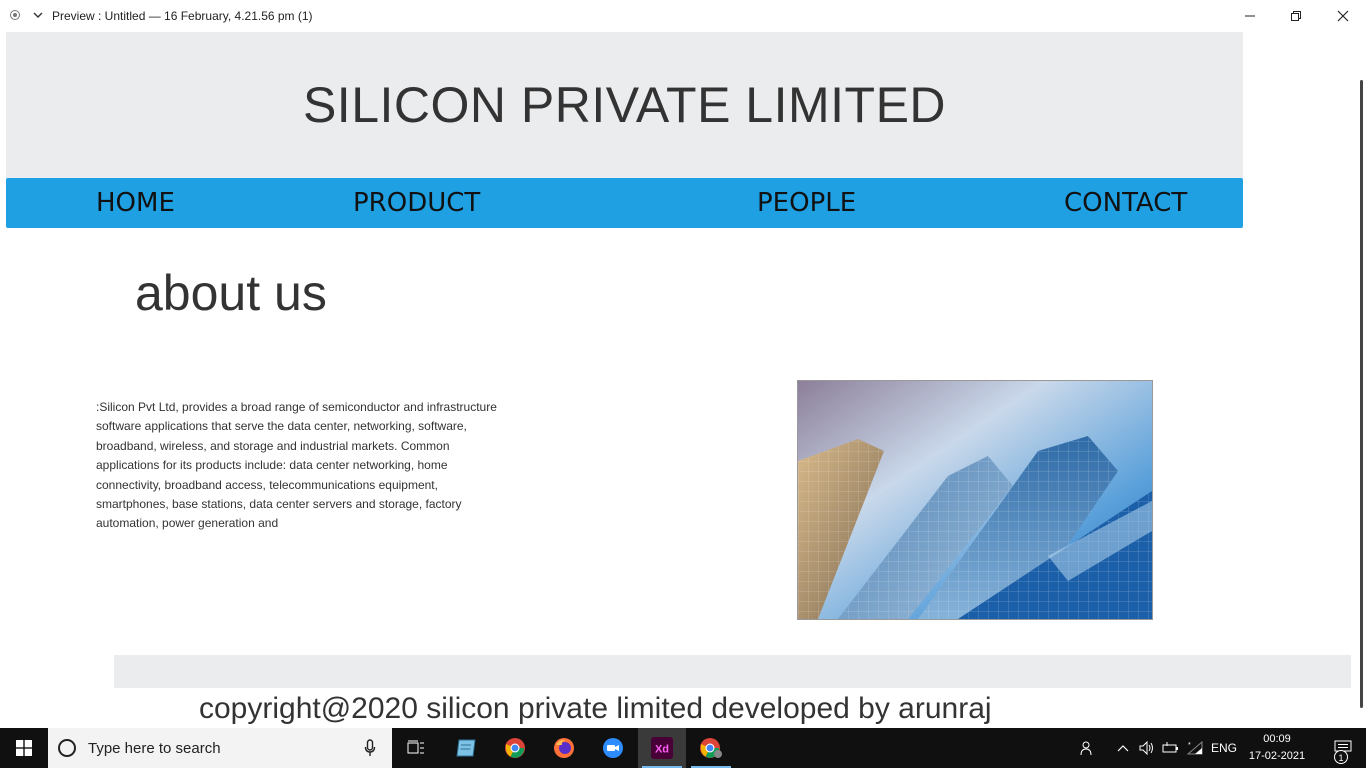 The width and height of the screenshot is (1366, 768). Describe the element at coordinates (806, 203) in the screenshot. I see `nav-people: PEOPLE` at that location.